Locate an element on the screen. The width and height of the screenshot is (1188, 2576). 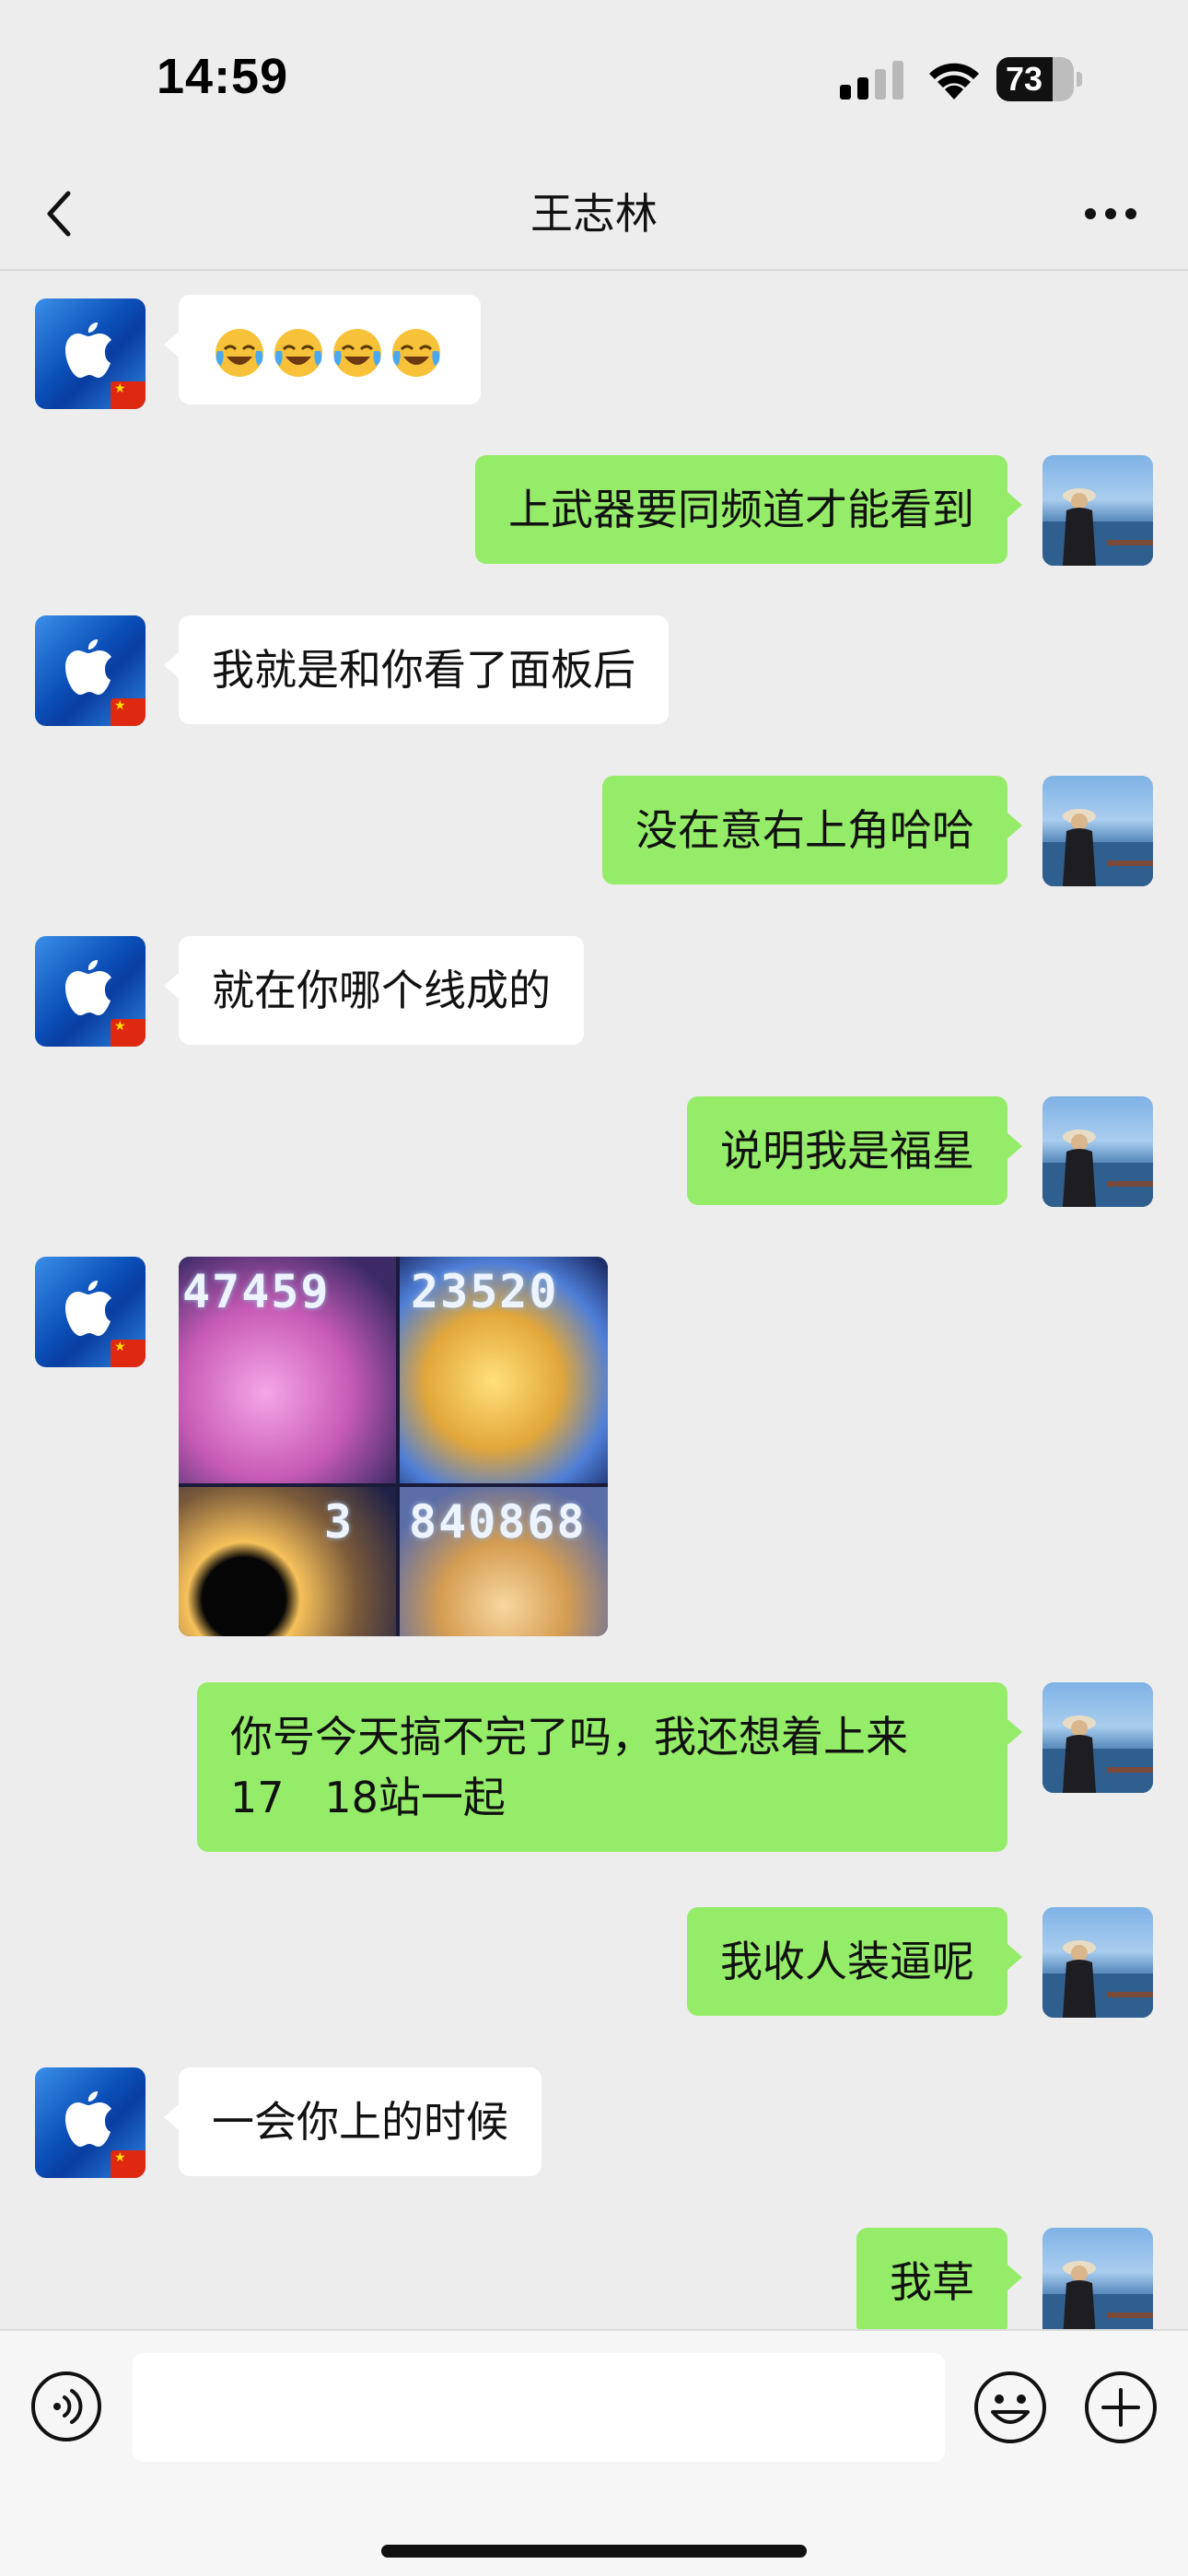
message-text: 一会你上的时候 is located at coordinates (360, 2122).